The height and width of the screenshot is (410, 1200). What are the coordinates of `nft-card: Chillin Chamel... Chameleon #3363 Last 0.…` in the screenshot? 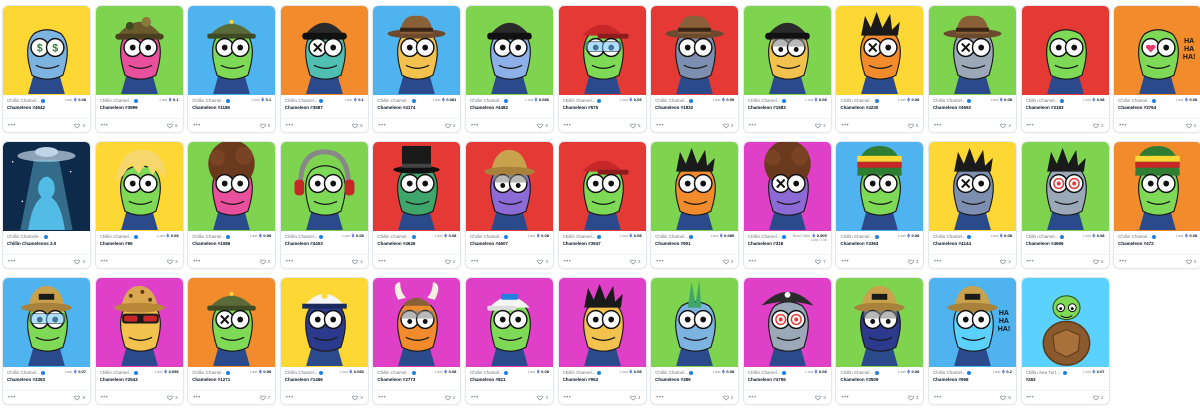 It's located at (880, 205).